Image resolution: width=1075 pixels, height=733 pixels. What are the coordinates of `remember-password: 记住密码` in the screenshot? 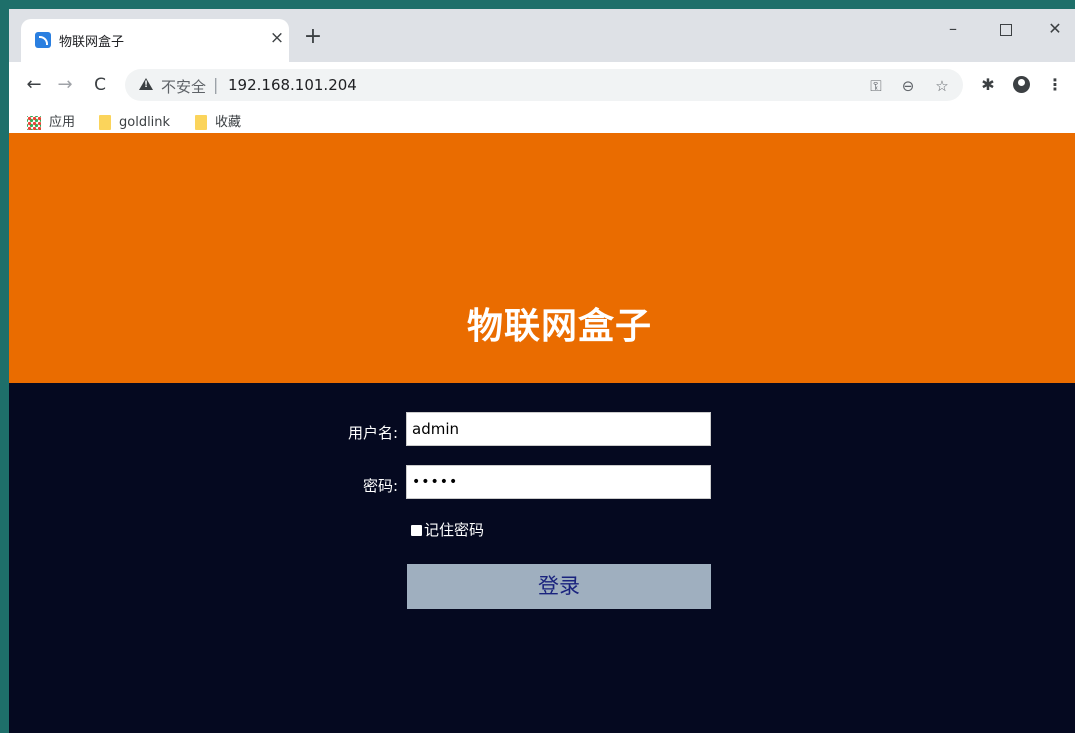 It's located at (447, 530).